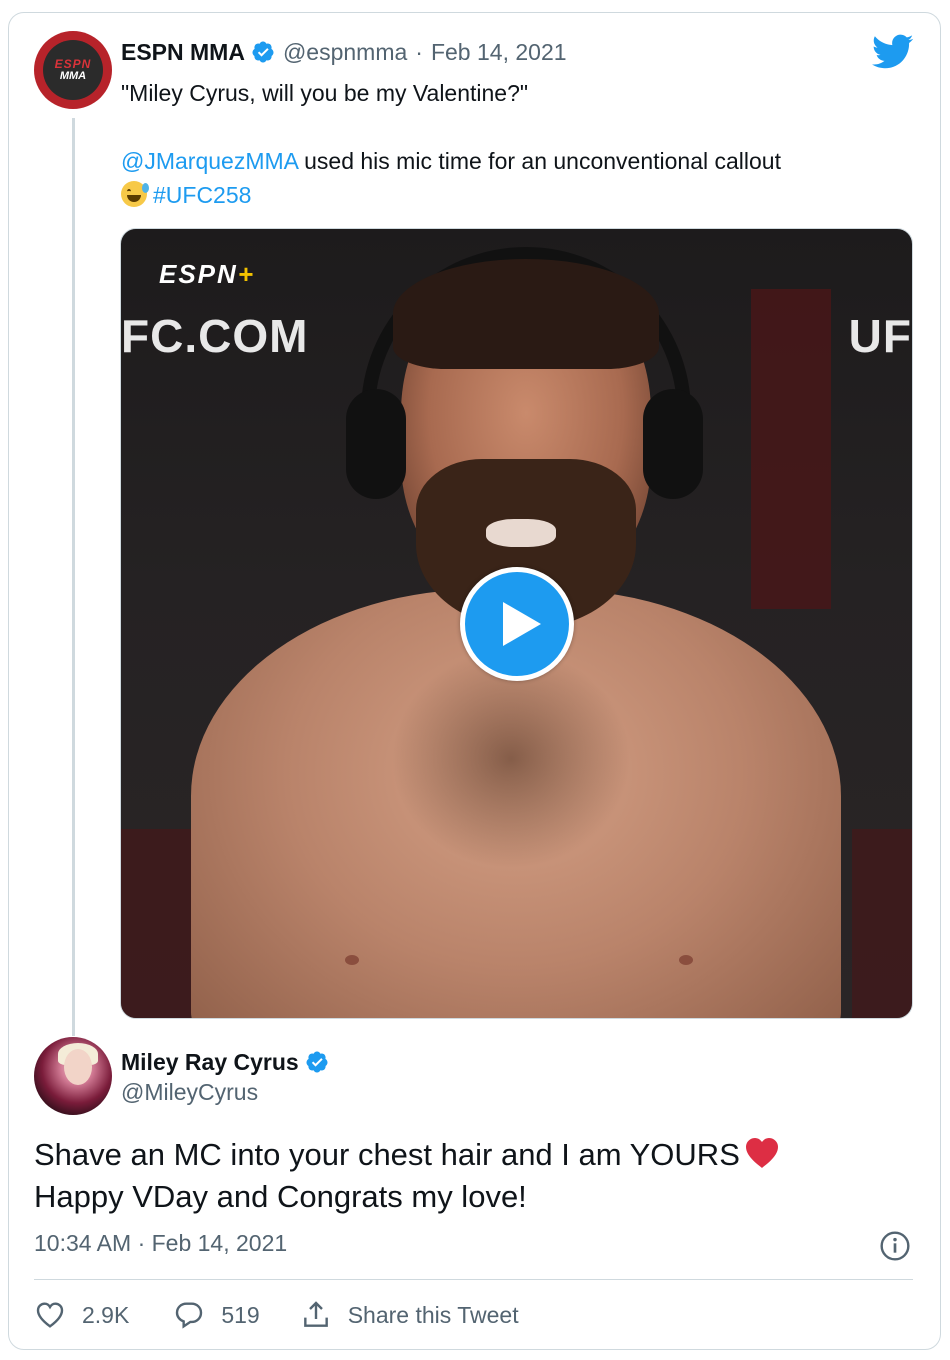 The height and width of the screenshot is (1360, 950). I want to click on author-name: ESPN MMA, so click(183, 52).